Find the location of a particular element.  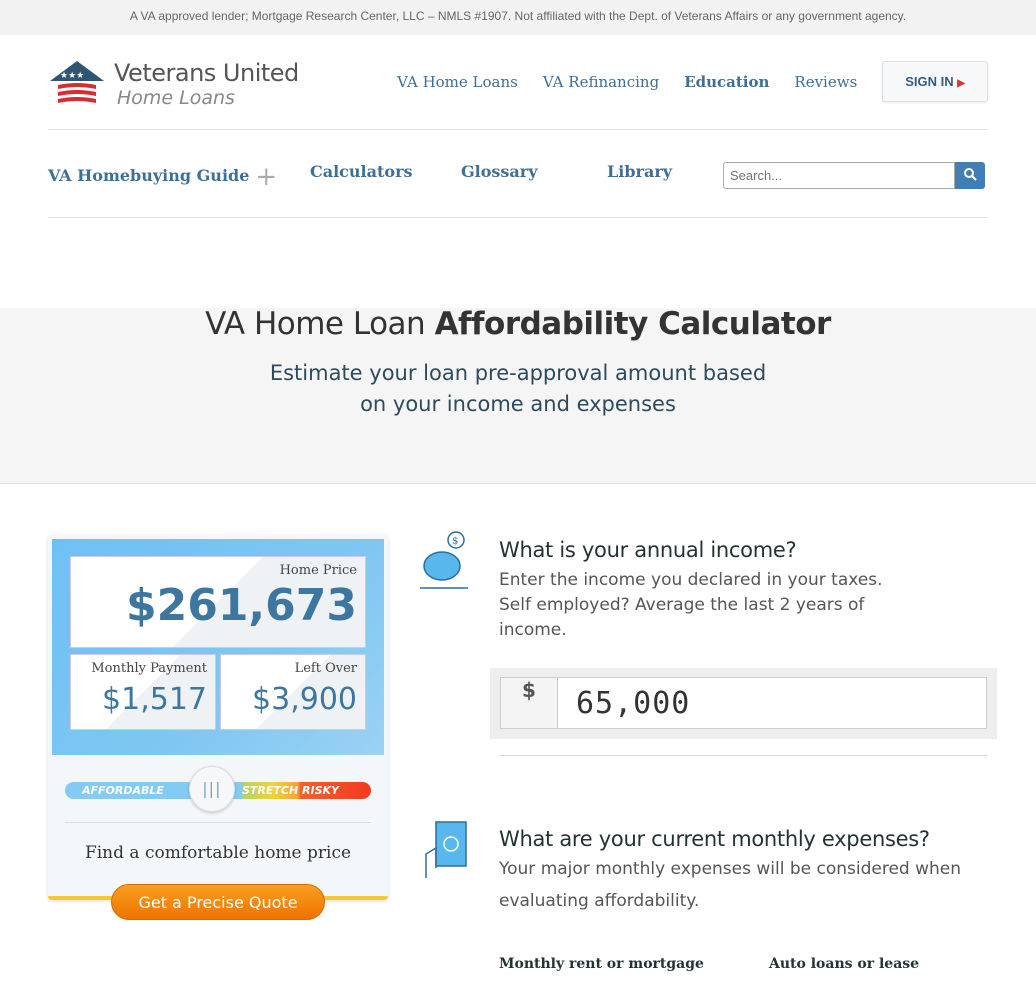

income-title: What is your annual income? is located at coordinates (648, 550).